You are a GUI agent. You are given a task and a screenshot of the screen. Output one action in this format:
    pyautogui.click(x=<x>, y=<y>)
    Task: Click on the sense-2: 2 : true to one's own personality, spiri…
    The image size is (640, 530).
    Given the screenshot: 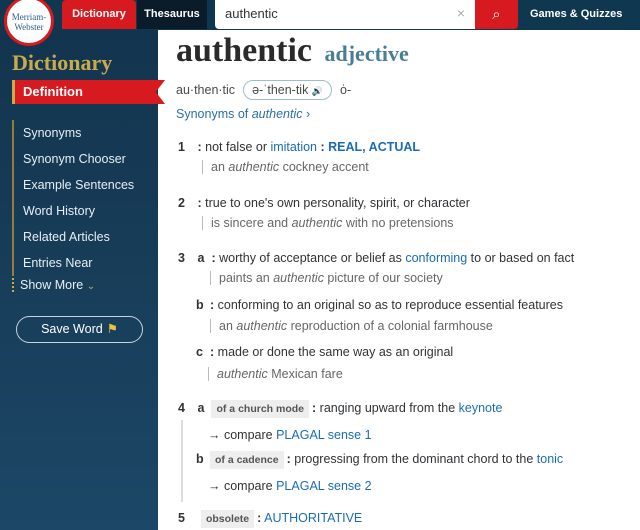 What is the action you would take?
    pyautogui.click(x=324, y=203)
    